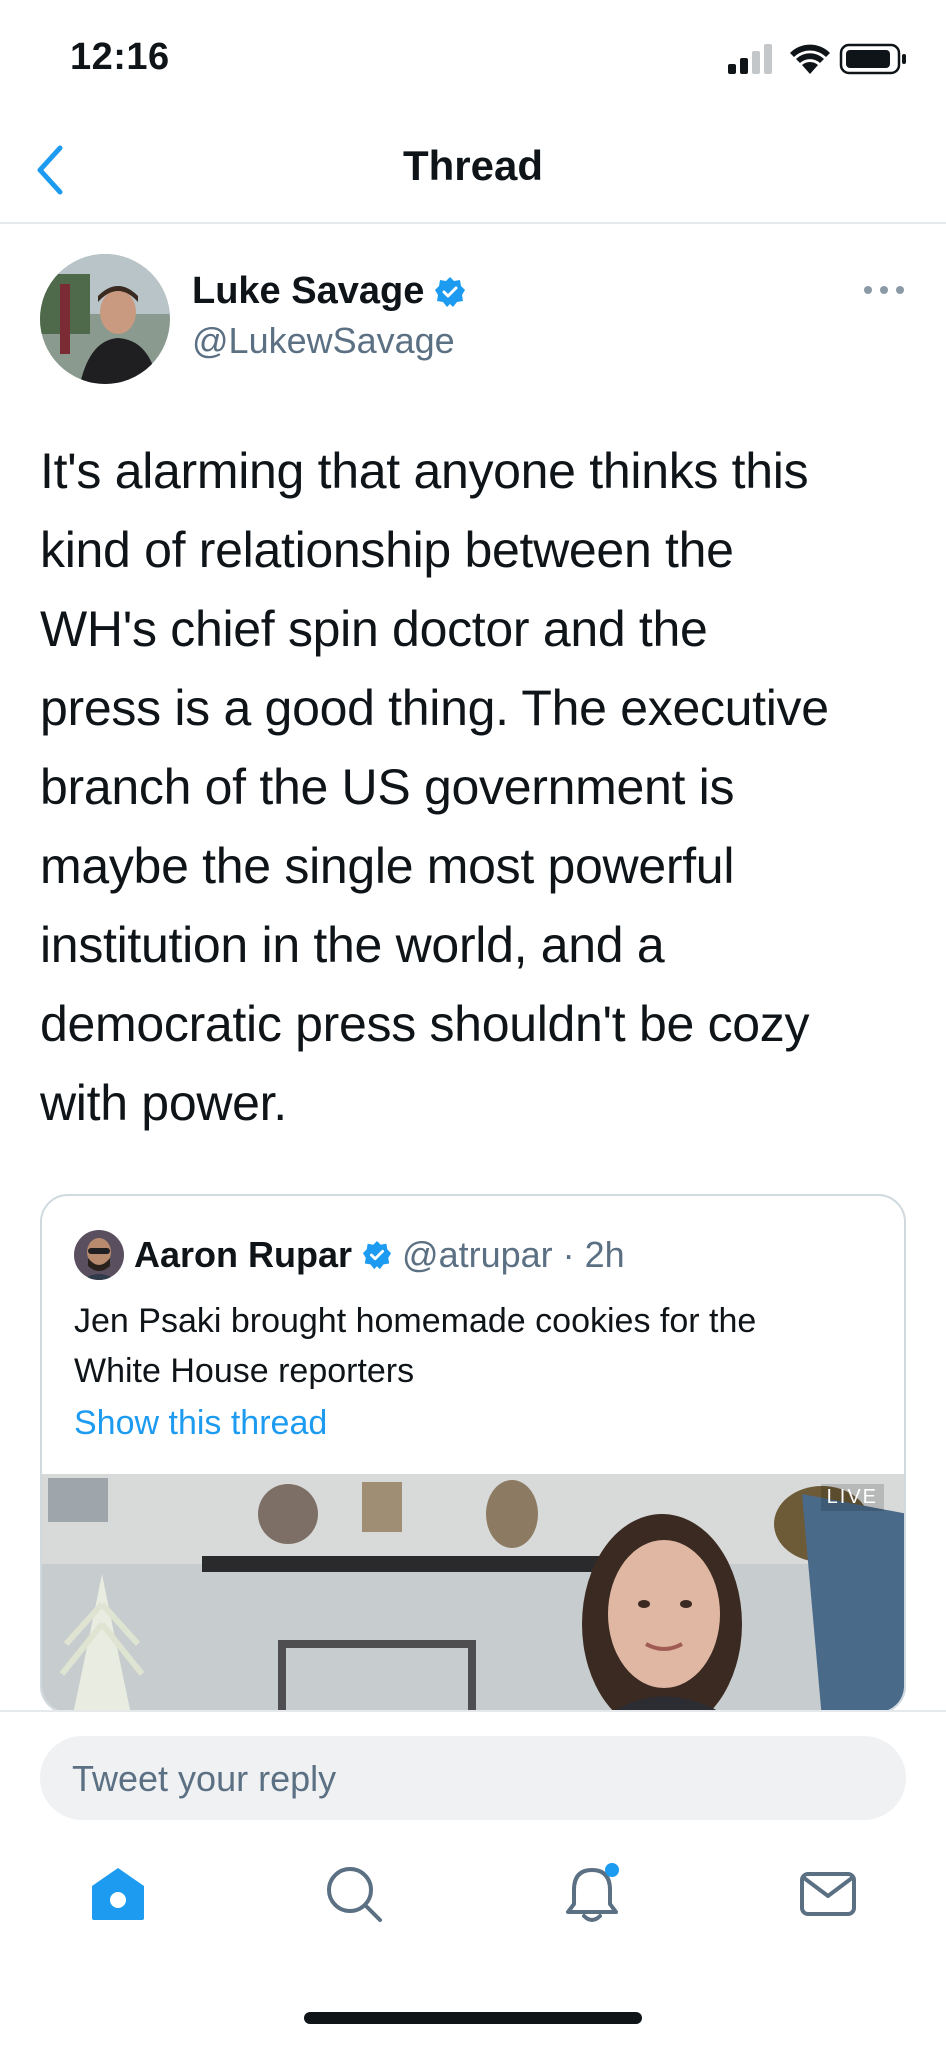 This screenshot has height=2048, width=946. Describe the element at coordinates (810, 59) in the screenshot. I see `wifi-icon` at that location.